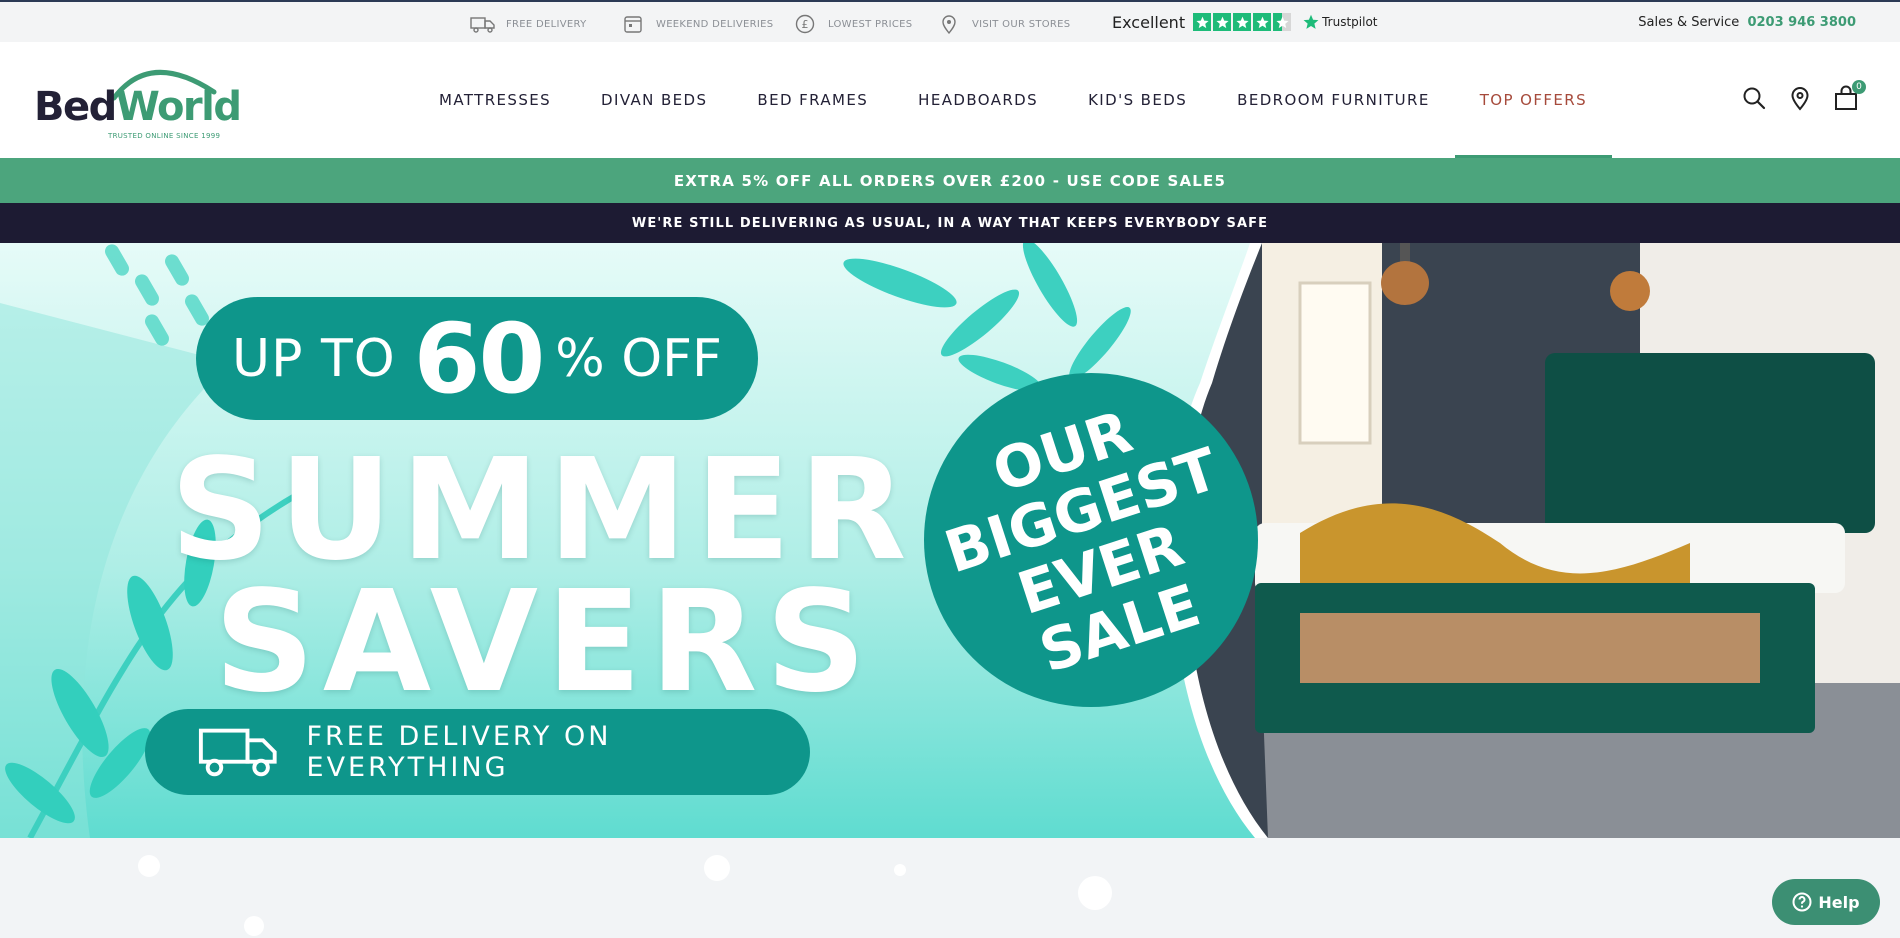 The height and width of the screenshot is (938, 1900). Describe the element at coordinates (870, 24) in the screenshot. I see `usp-label: LOWEST PRICES` at that location.